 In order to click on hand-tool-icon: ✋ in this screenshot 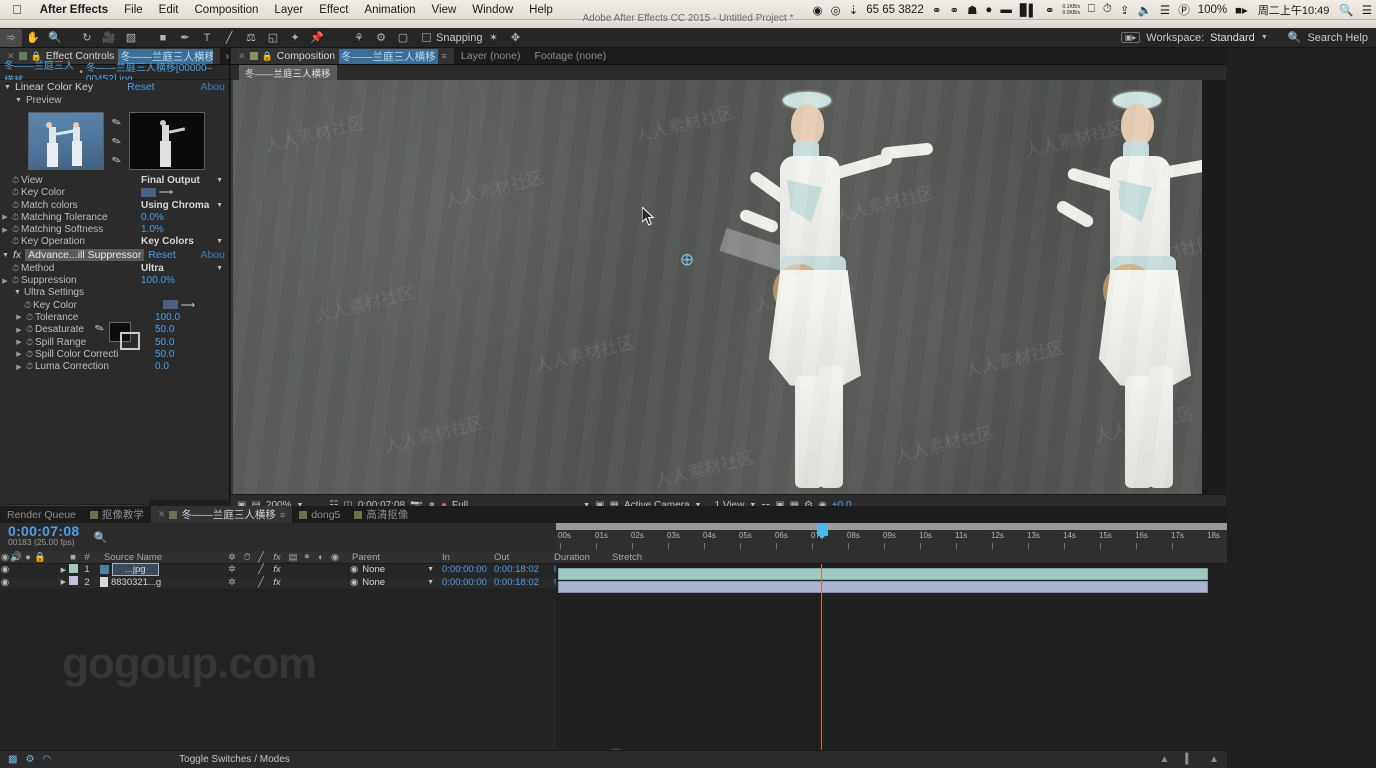, I will do `click(33, 38)`.